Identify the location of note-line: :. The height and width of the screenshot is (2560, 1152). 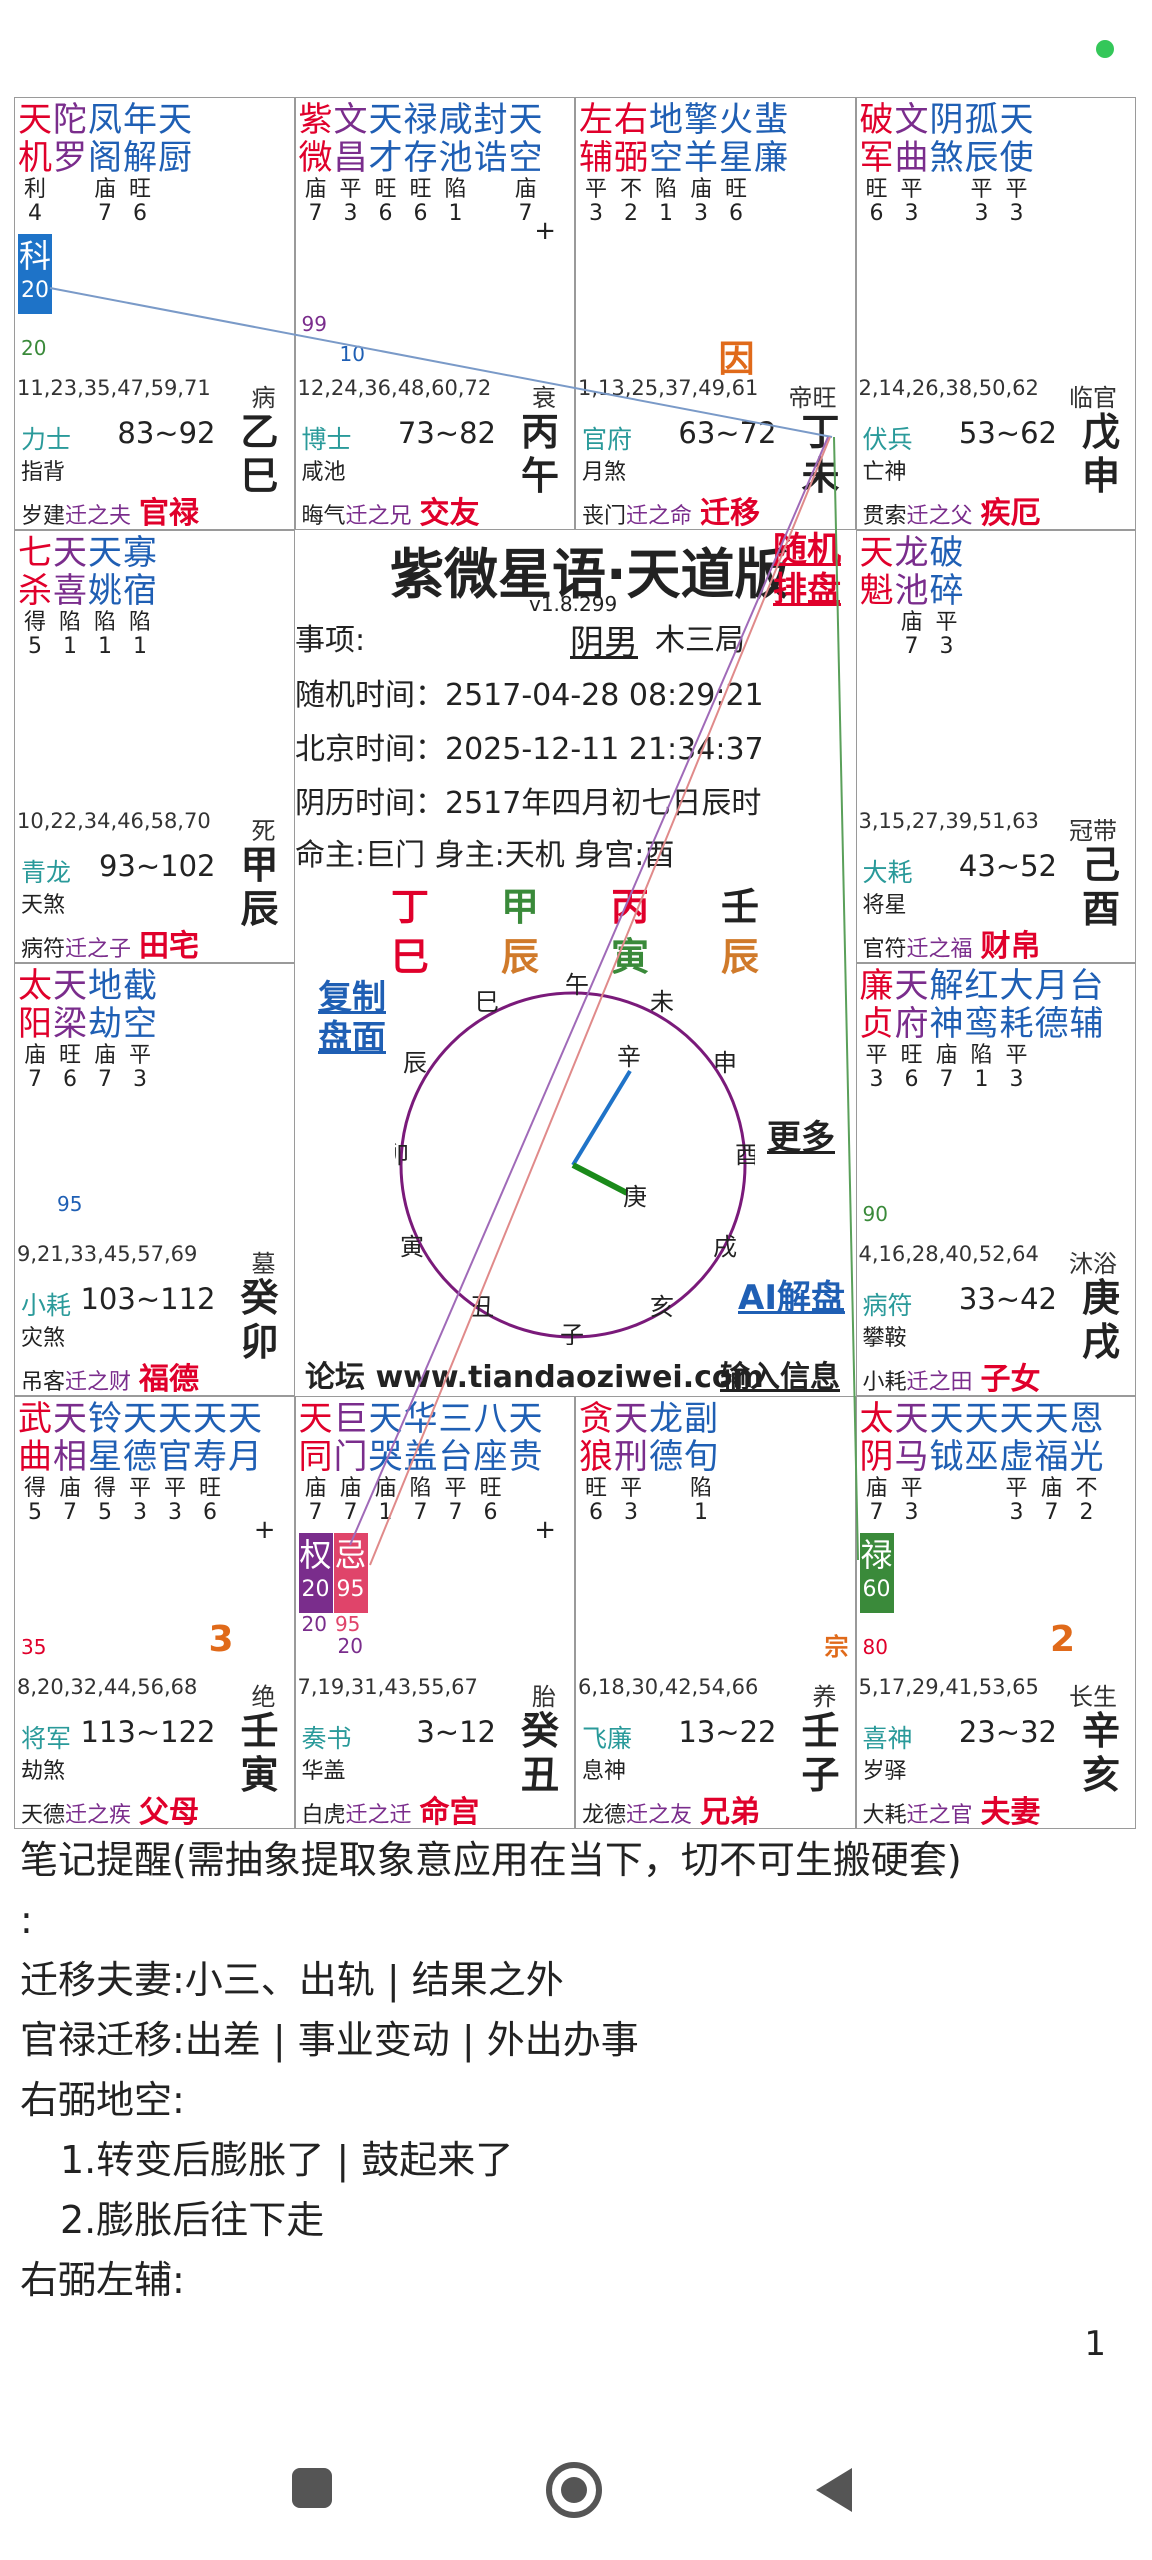
(26, 1920).